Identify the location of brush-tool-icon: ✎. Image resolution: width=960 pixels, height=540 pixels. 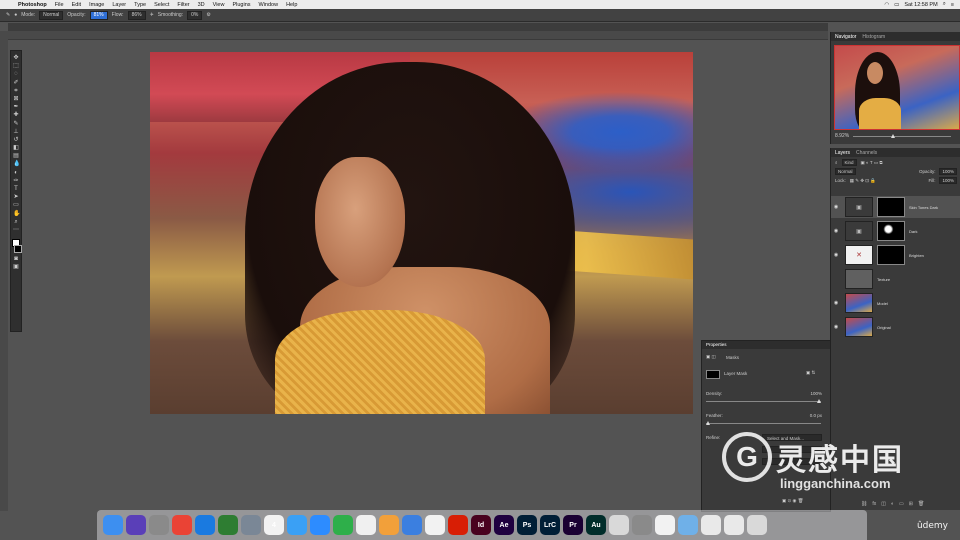
(8, 15).